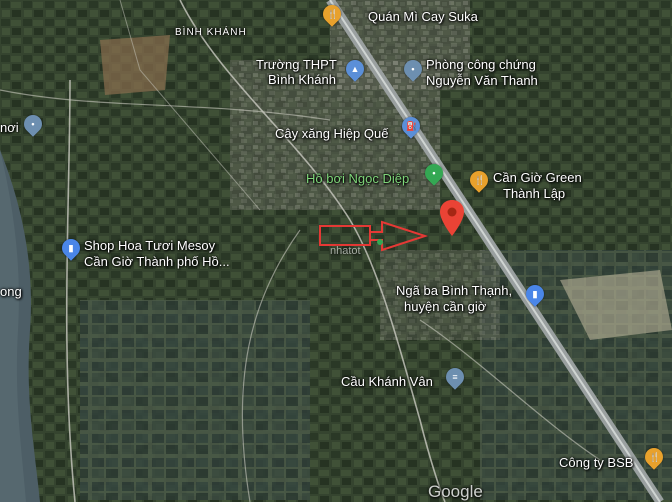 The height and width of the screenshot is (502, 672). What do you see at coordinates (481, 64) in the screenshot?
I see `poi-label-phong-1: Phòng công chứng` at bounding box center [481, 64].